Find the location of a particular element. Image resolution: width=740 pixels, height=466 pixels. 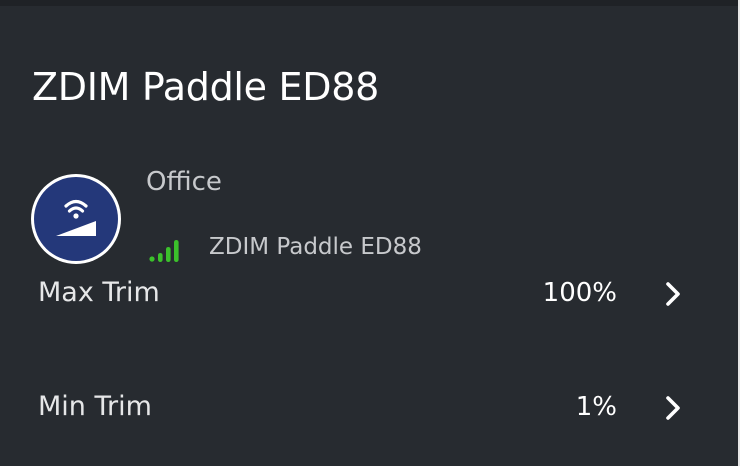

wireless-dimmer-icon is located at coordinates (76, 219).